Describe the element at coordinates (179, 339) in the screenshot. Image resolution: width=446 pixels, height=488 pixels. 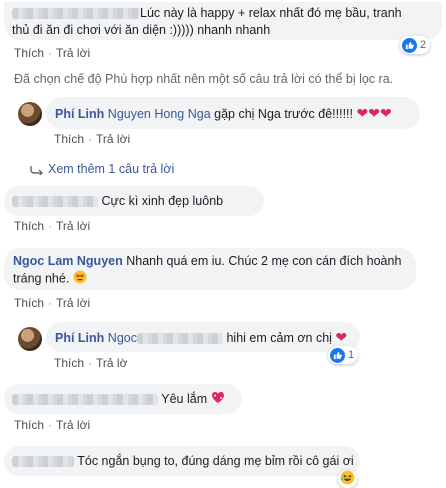
I see `blurred-tagged-name` at that location.